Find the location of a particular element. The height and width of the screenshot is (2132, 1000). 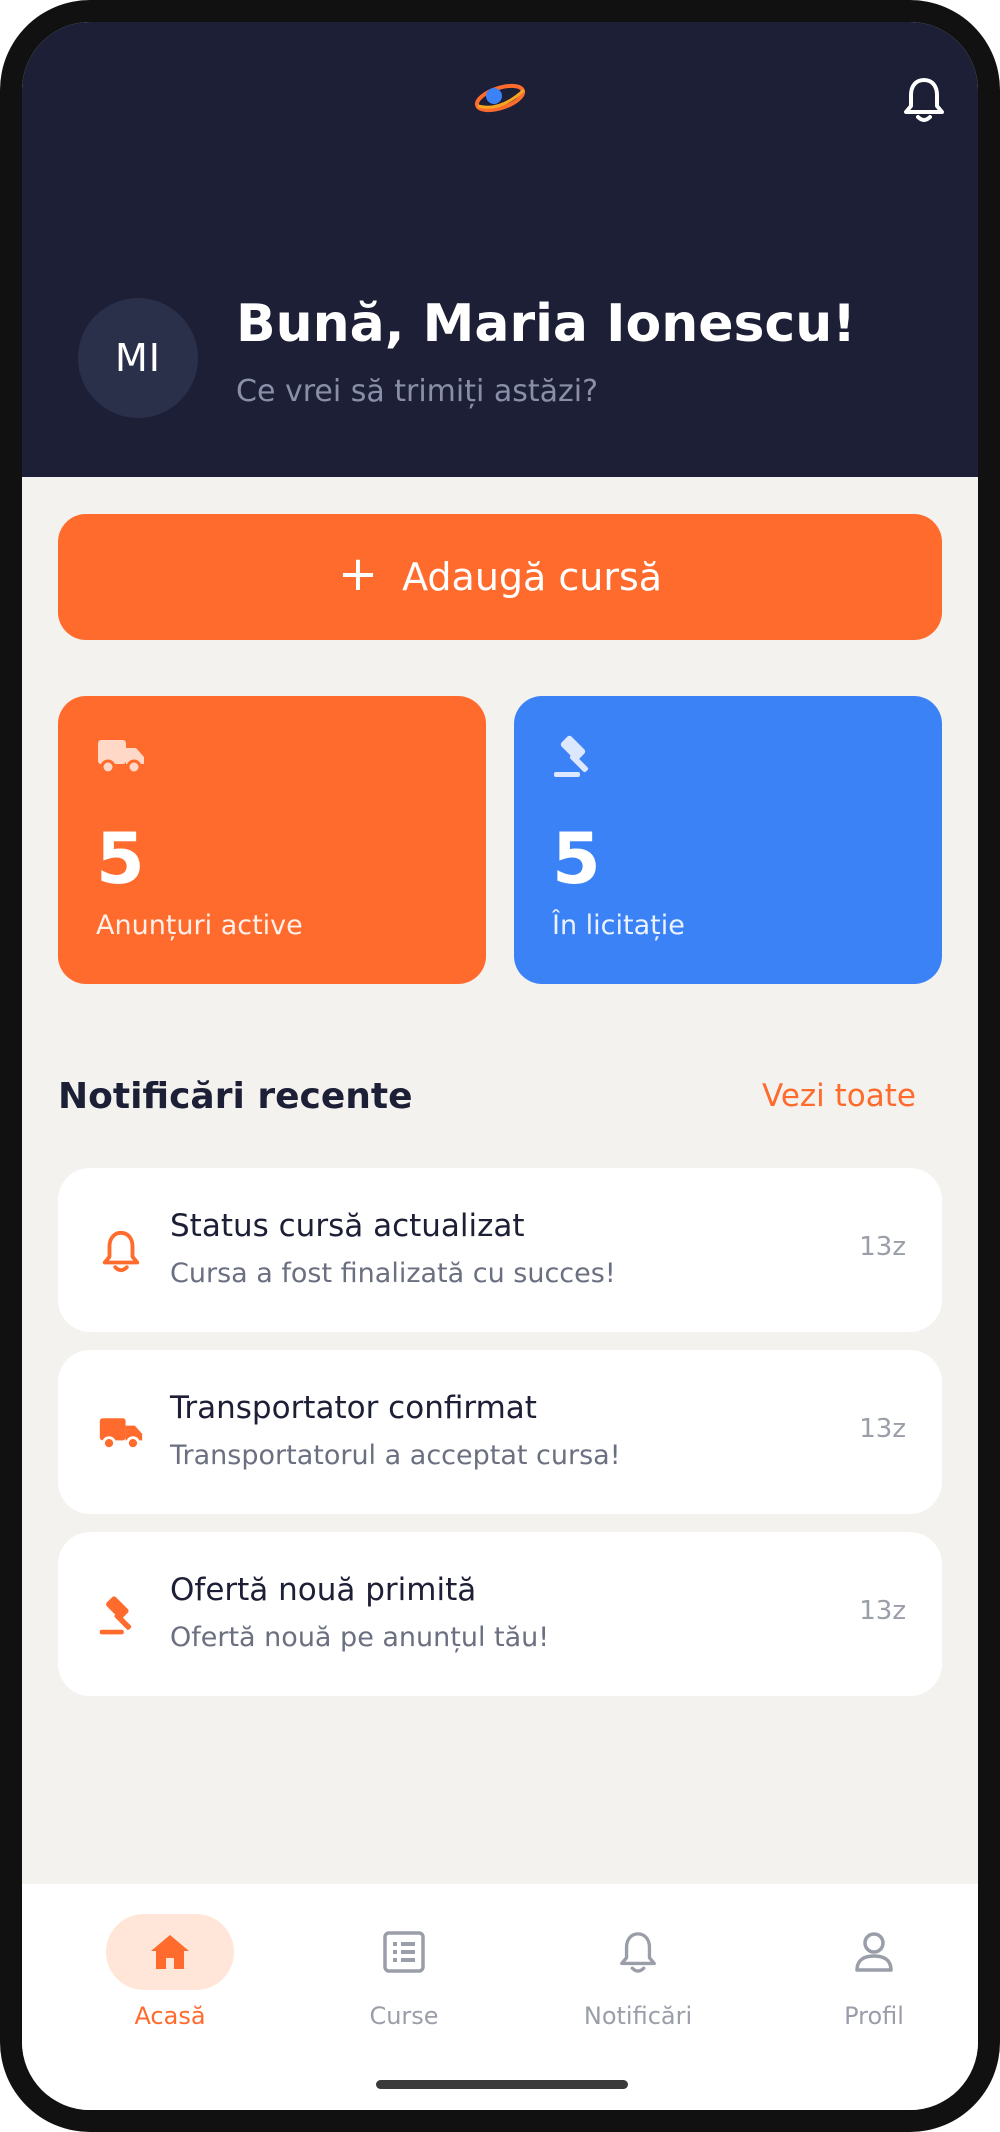

nav-label: Acasă is located at coordinates (170, 2016).